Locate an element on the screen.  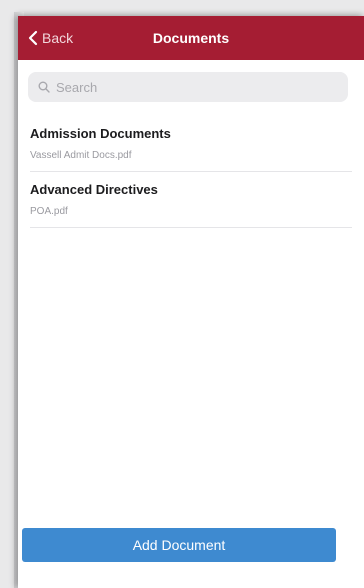
search-bar is located at coordinates (188, 87).